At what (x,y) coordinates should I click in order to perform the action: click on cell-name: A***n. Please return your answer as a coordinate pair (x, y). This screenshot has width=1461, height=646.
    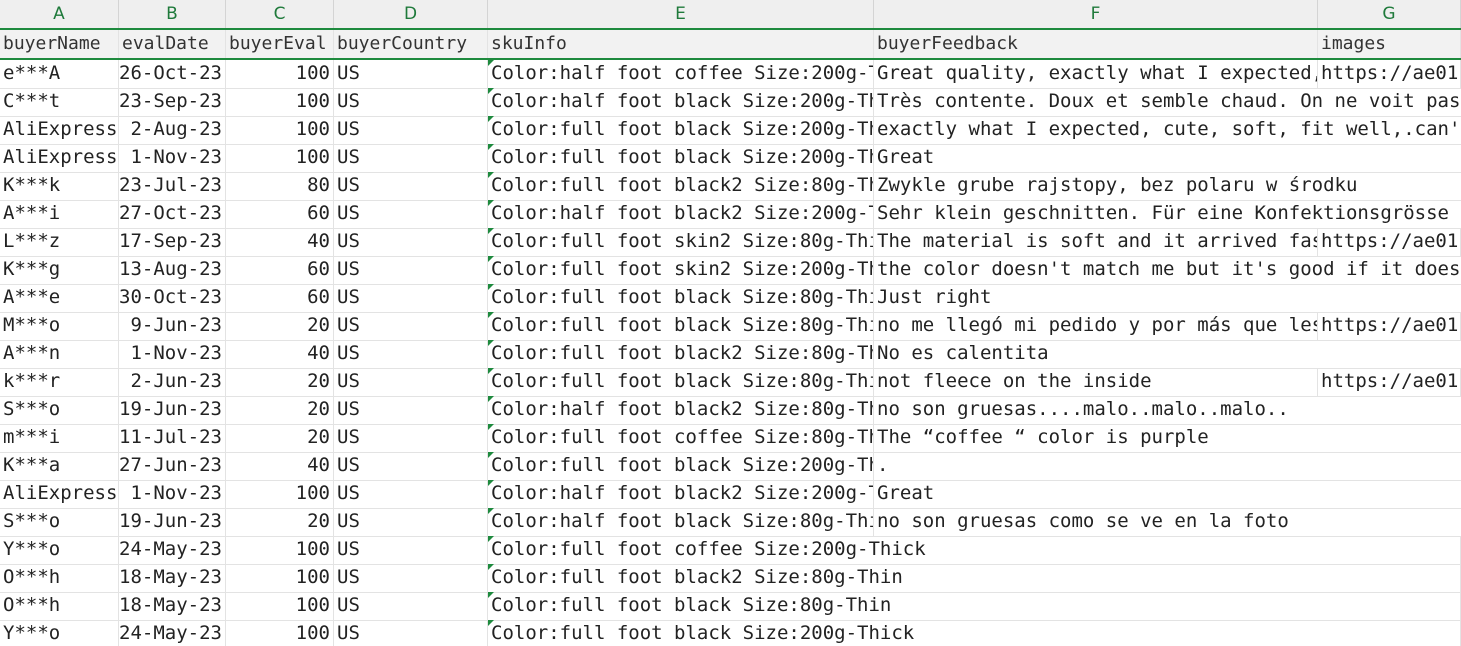
    Looking at the image, I should click on (59, 354).